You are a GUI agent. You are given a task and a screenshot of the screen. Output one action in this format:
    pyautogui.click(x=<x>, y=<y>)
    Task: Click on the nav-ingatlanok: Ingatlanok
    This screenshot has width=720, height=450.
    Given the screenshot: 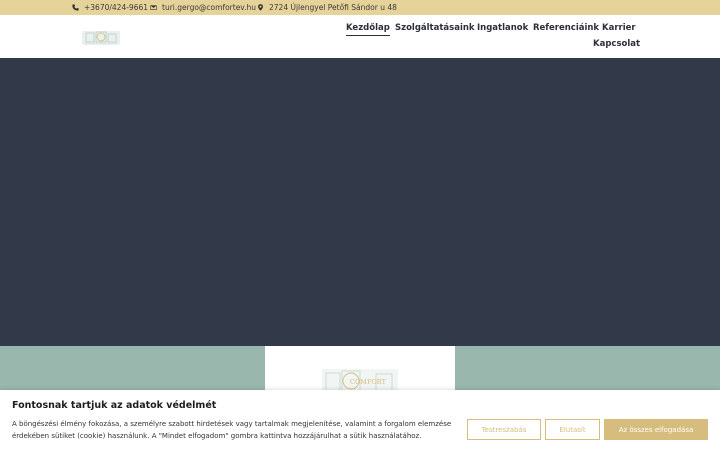 What is the action you would take?
    pyautogui.click(x=502, y=28)
    